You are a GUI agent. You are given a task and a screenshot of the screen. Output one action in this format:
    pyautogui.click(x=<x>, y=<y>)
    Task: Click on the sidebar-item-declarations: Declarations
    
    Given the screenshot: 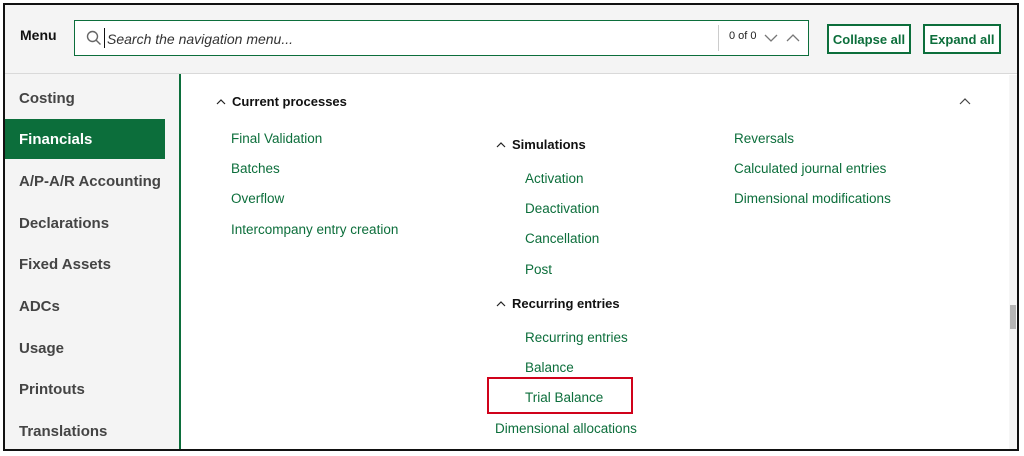 What is the action you would take?
    pyautogui.click(x=85, y=223)
    